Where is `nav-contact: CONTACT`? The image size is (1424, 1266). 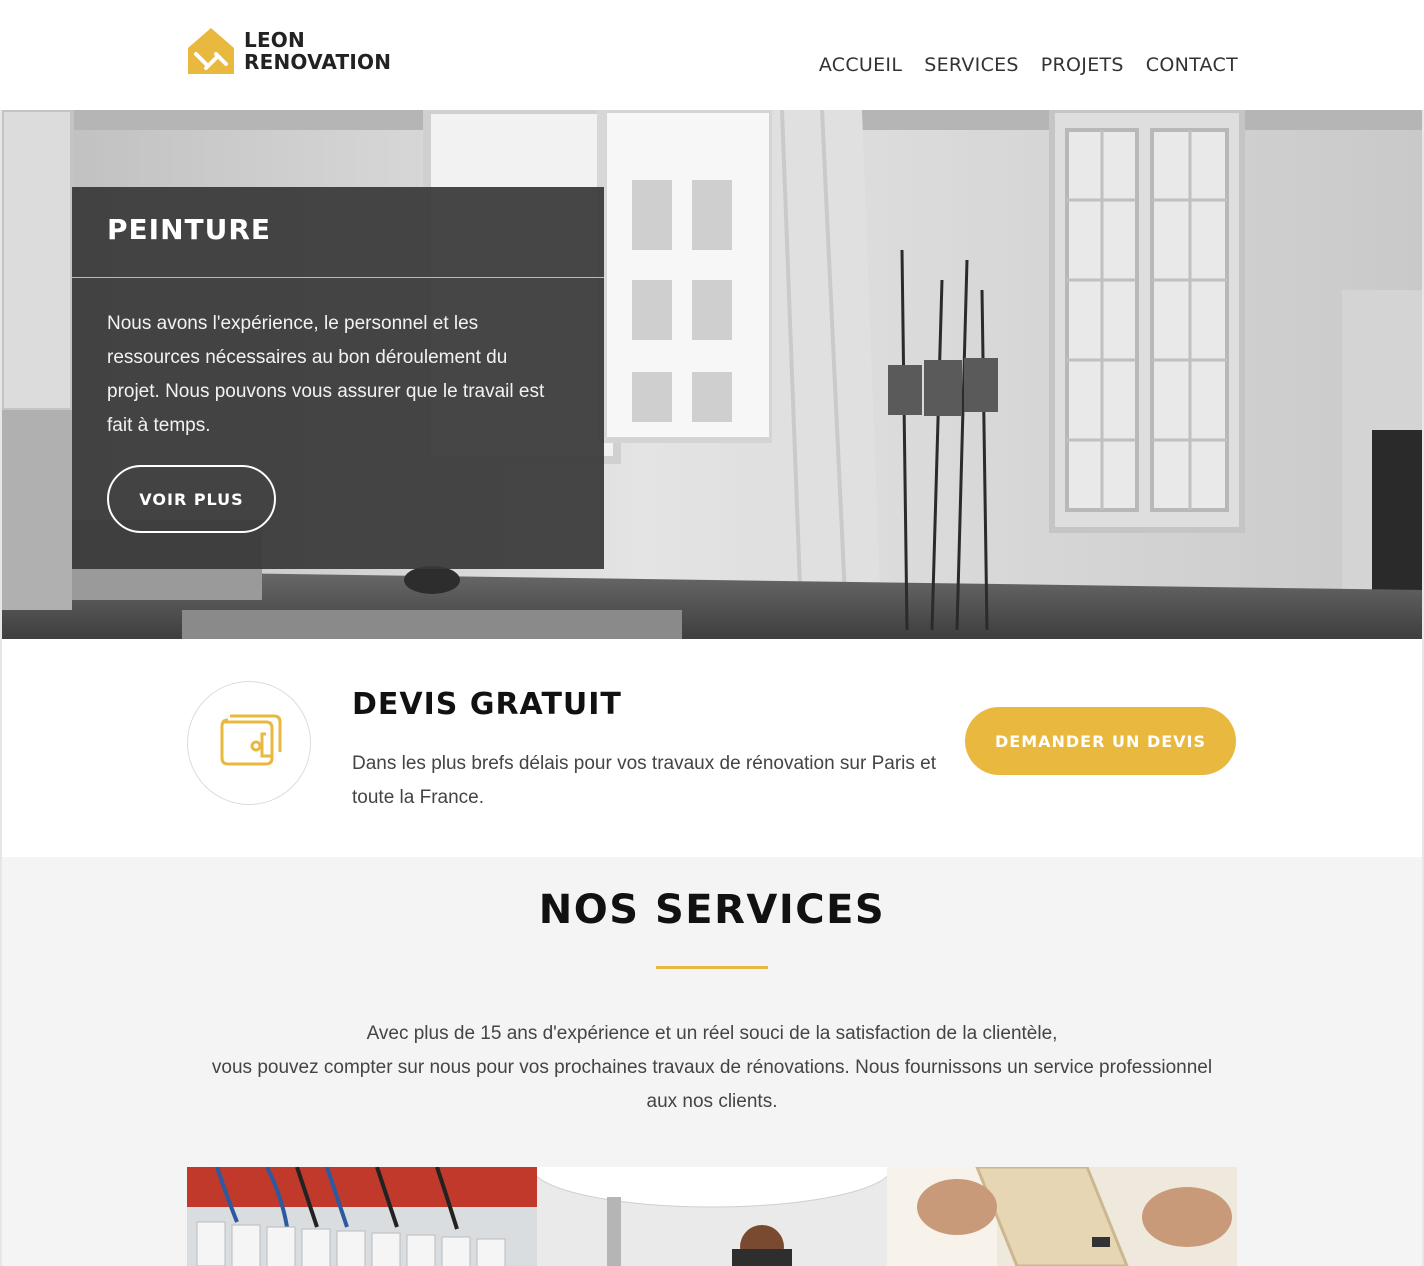 nav-contact: CONTACT is located at coordinates (1192, 65).